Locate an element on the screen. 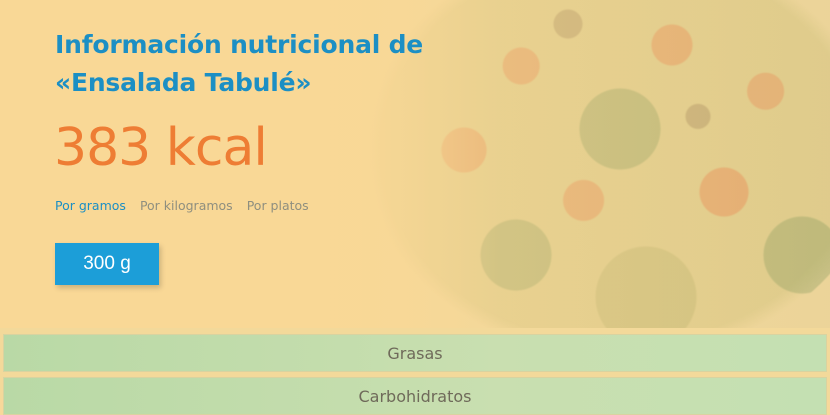  quantity-button: 300 g is located at coordinates (107, 264).